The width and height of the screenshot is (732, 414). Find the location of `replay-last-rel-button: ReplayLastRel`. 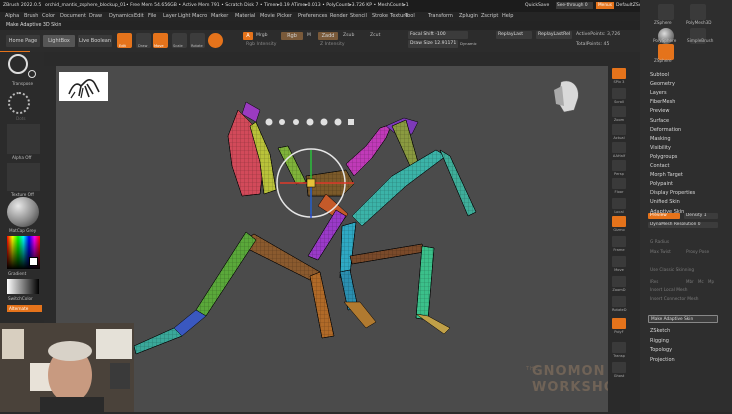

replay-last-rel-button: ReplayLastRel is located at coordinates (554, 35).